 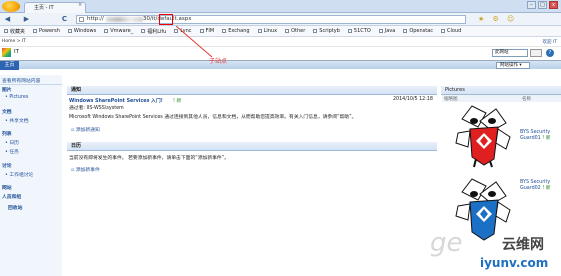 I want to click on favorites-item: Cloud, so click(x=451, y=31).